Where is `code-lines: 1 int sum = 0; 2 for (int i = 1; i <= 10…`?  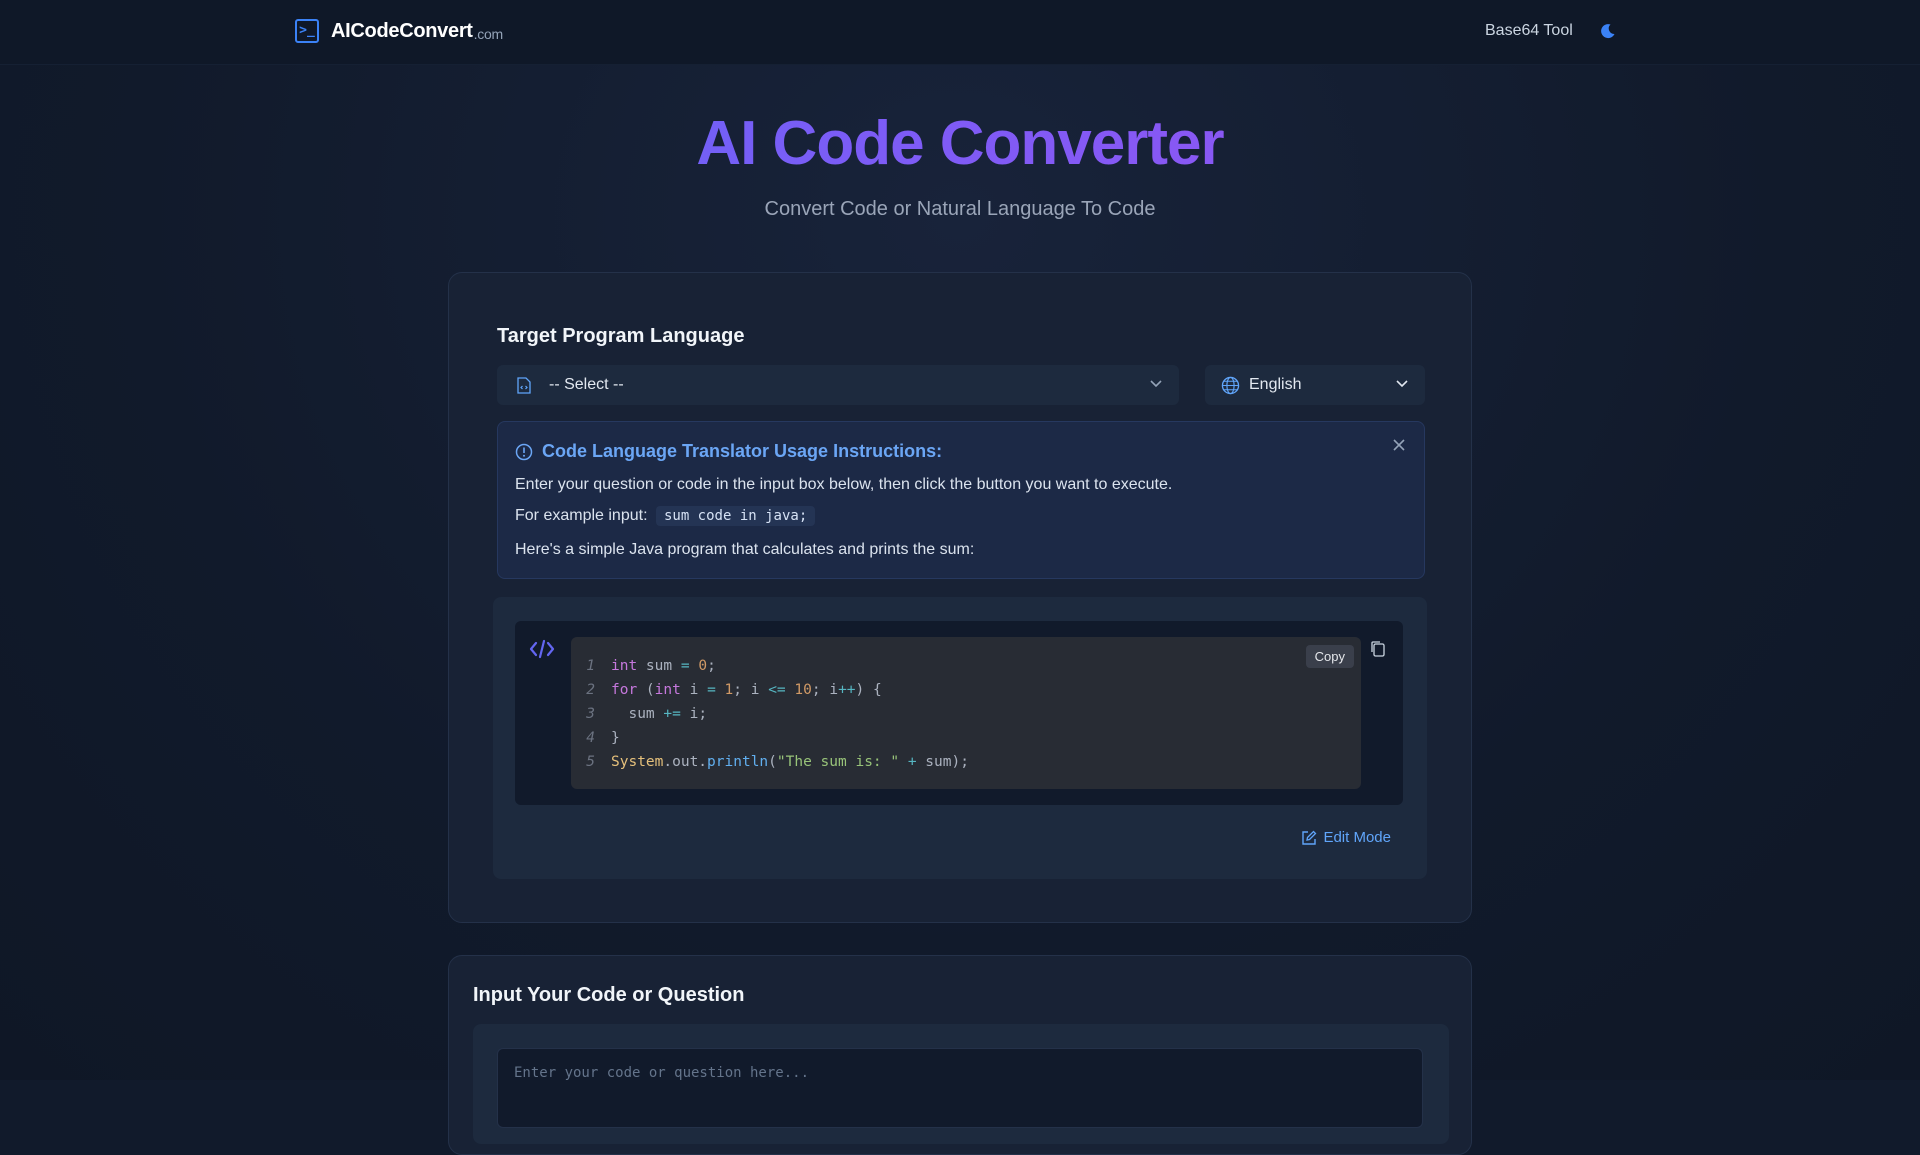 code-lines: 1 int sum = 0; 2 for (int i = 1; i <= 10… is located at coordinates (770, 714).